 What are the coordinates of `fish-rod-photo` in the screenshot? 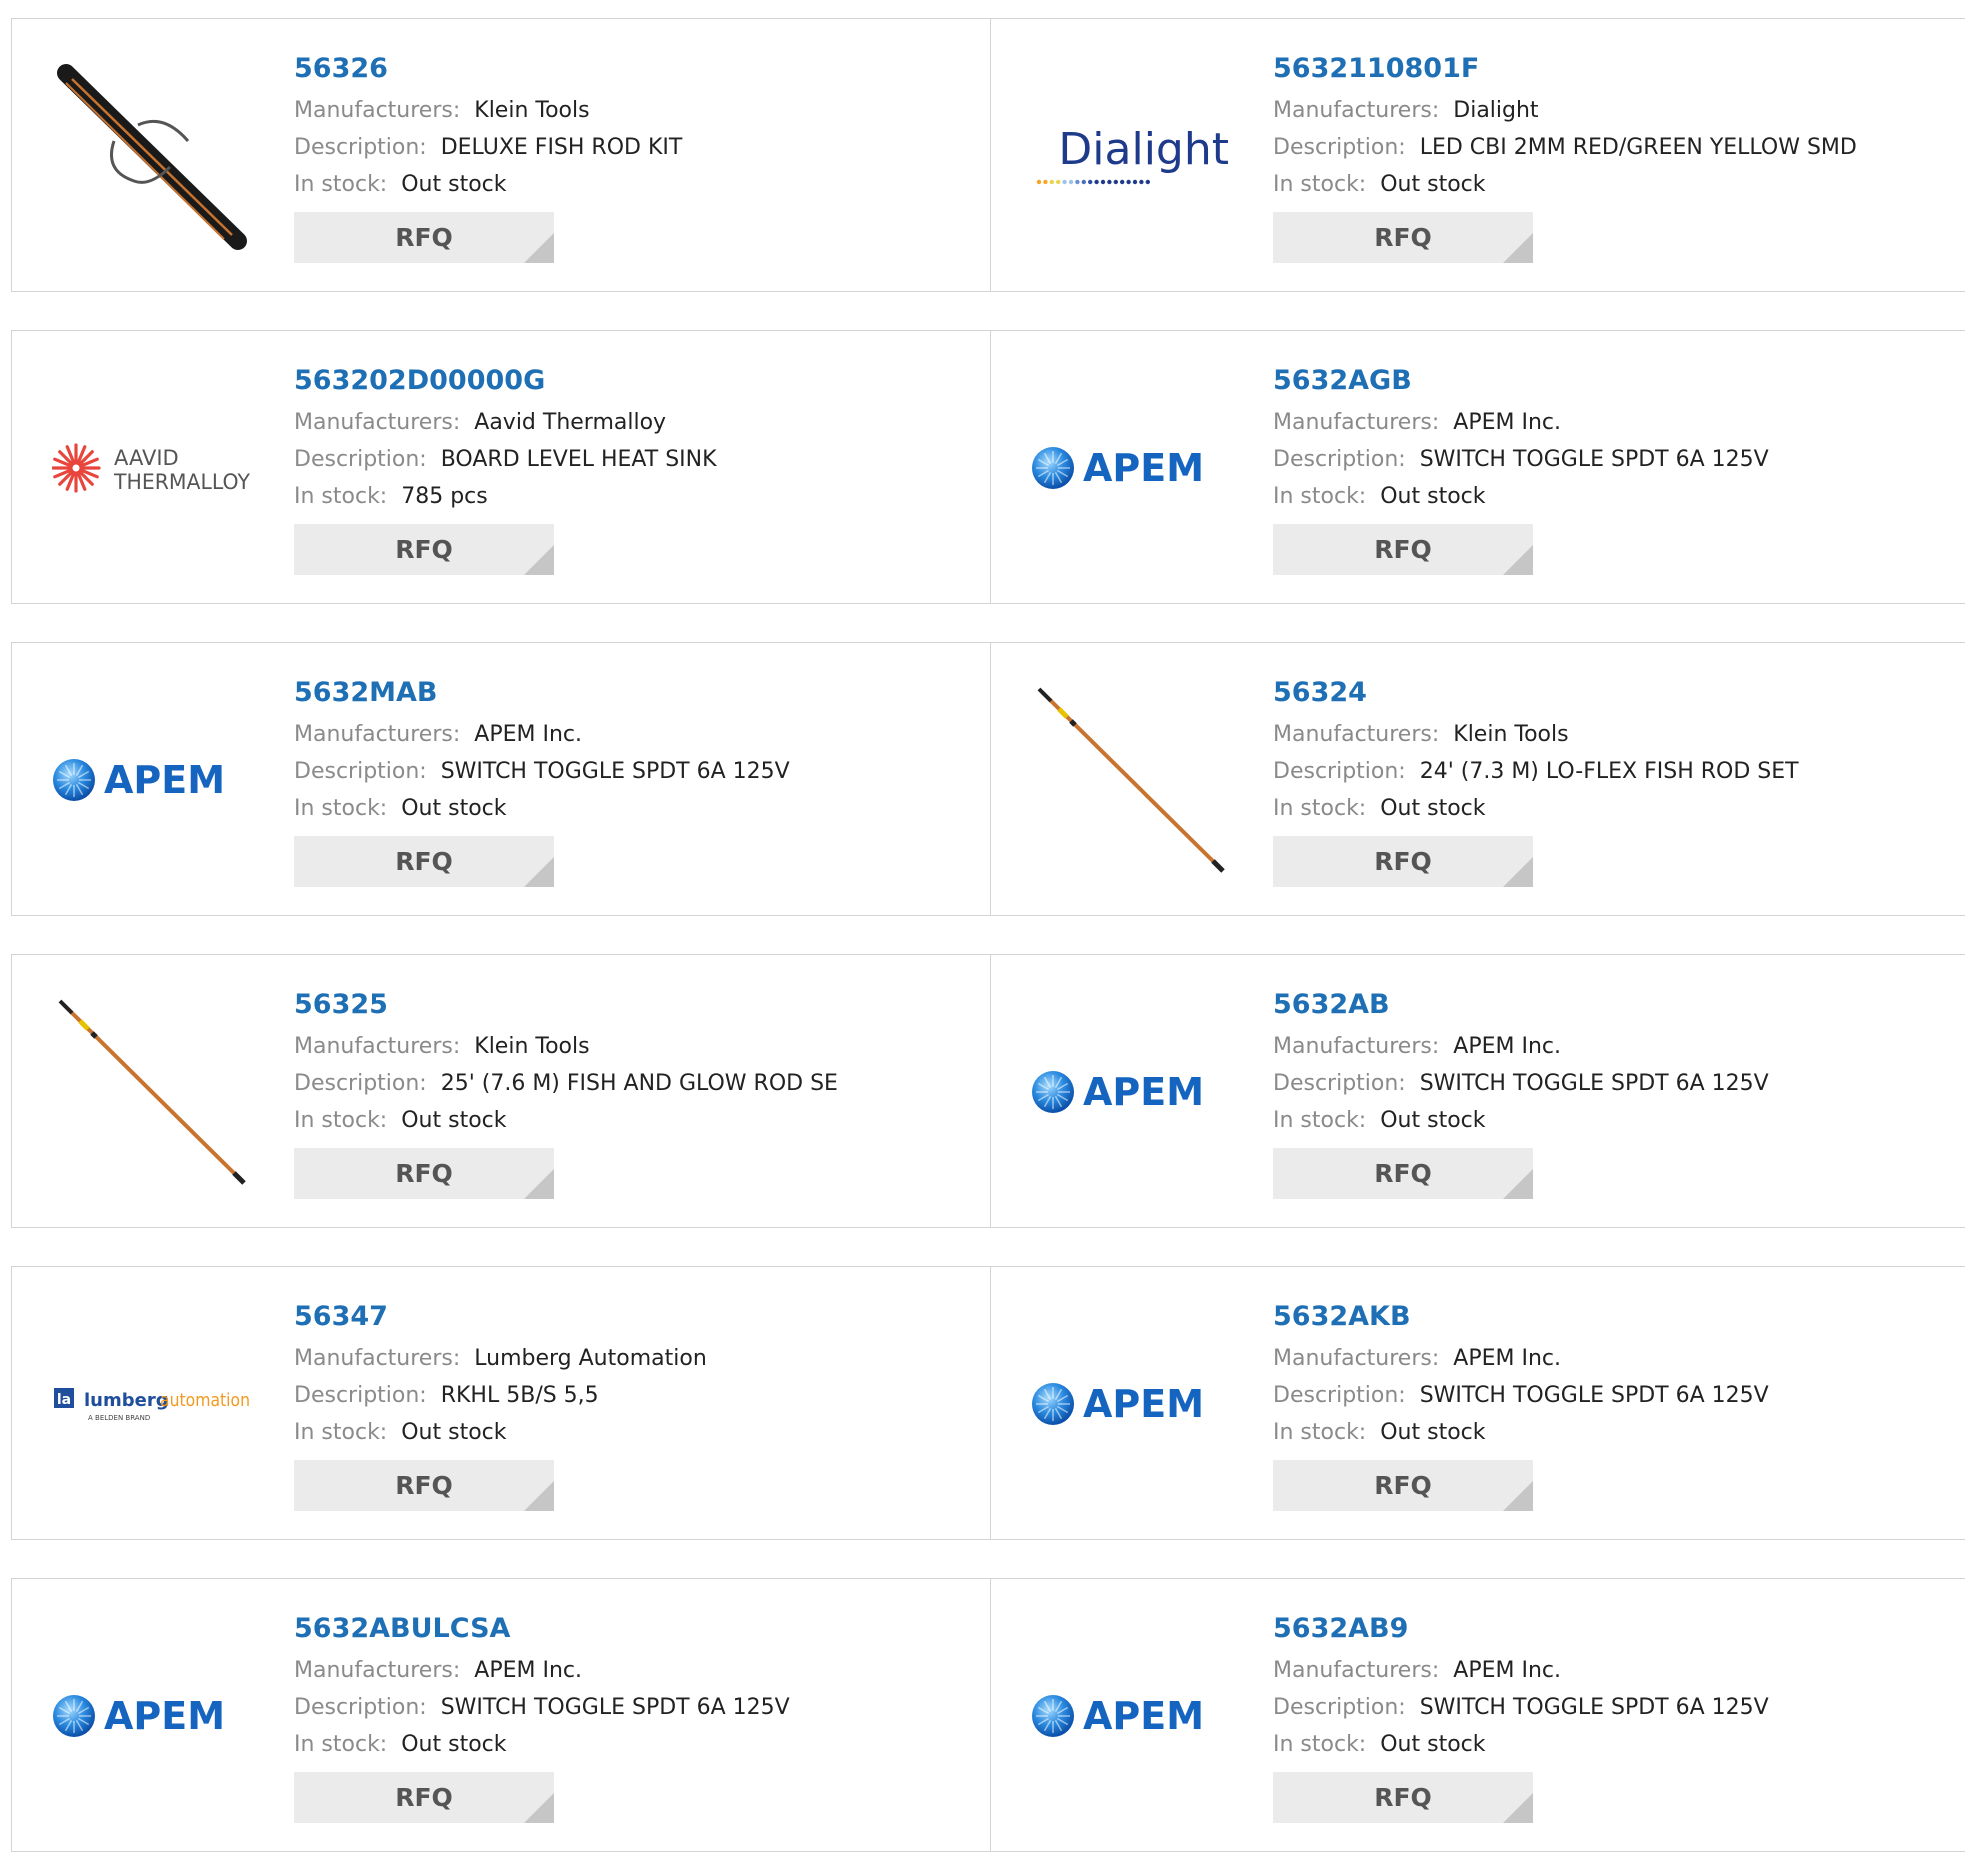 It's located at (1131, 780).